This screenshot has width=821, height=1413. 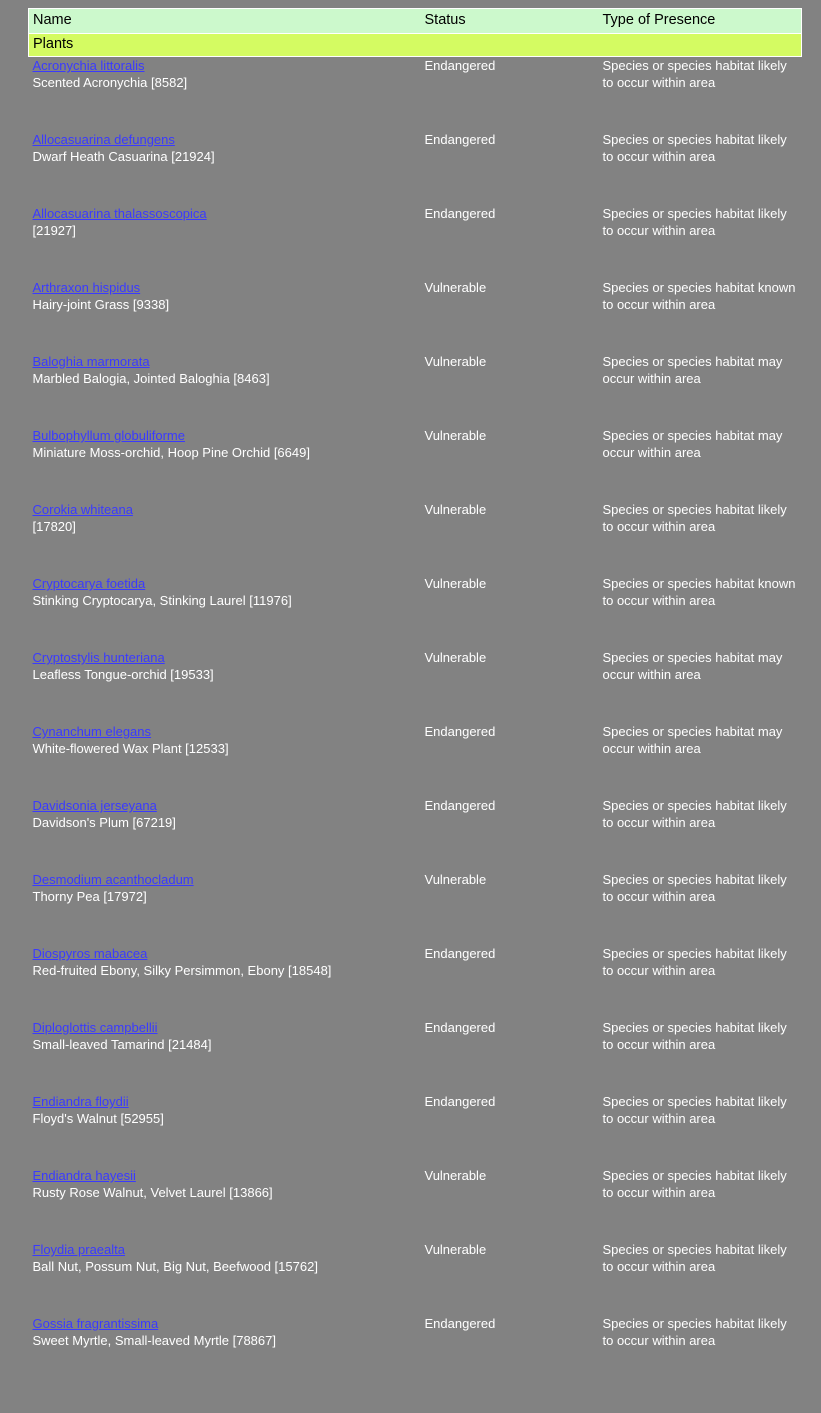 What do you see at coordinates (224, 1249) in the screenshot?
I see `species-profile-link: Floydia praealta` at bounding box center [224, 1249].